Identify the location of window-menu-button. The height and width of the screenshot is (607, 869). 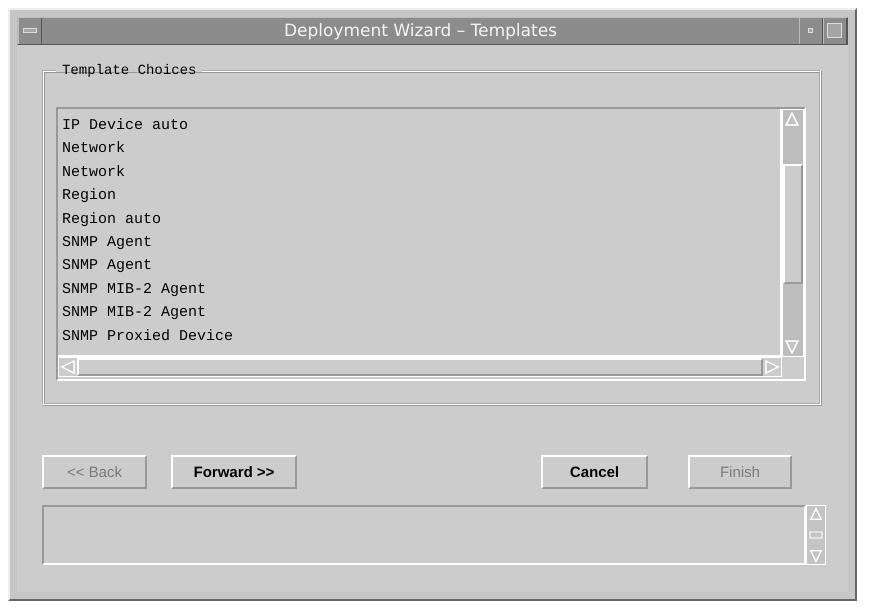
(30, 31).